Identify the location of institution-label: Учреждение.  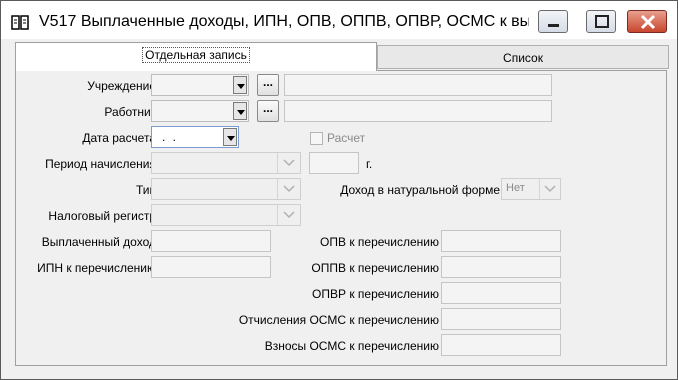
(121, 86).